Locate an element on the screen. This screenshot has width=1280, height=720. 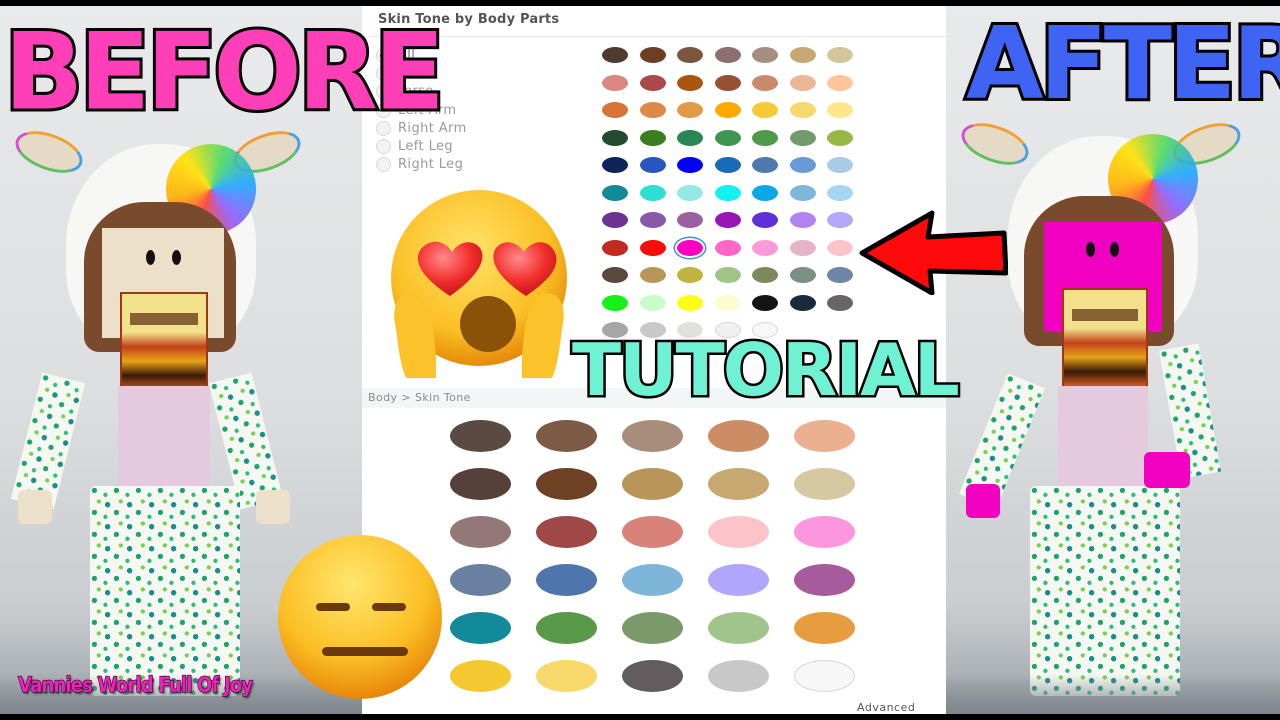
body-part-radio-right-leg: Right Leg is located at coordinates (421, 165).